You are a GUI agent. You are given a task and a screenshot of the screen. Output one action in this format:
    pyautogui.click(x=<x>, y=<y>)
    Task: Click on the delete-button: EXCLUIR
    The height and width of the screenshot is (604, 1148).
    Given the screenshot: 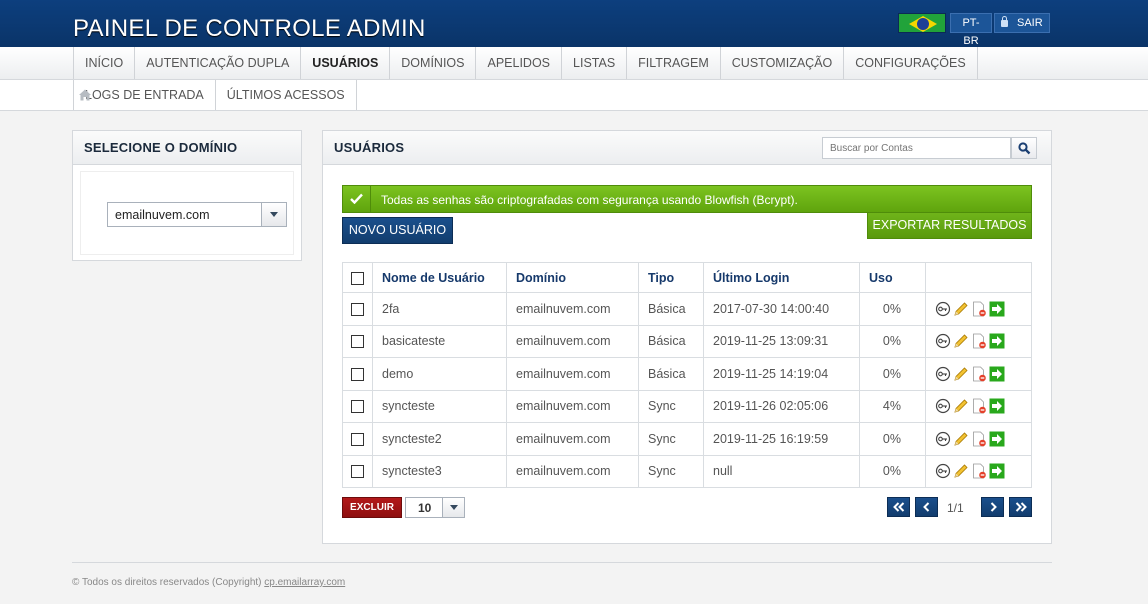 What is the action you would take?
    pyautogui.click(x=372, y=507)
    